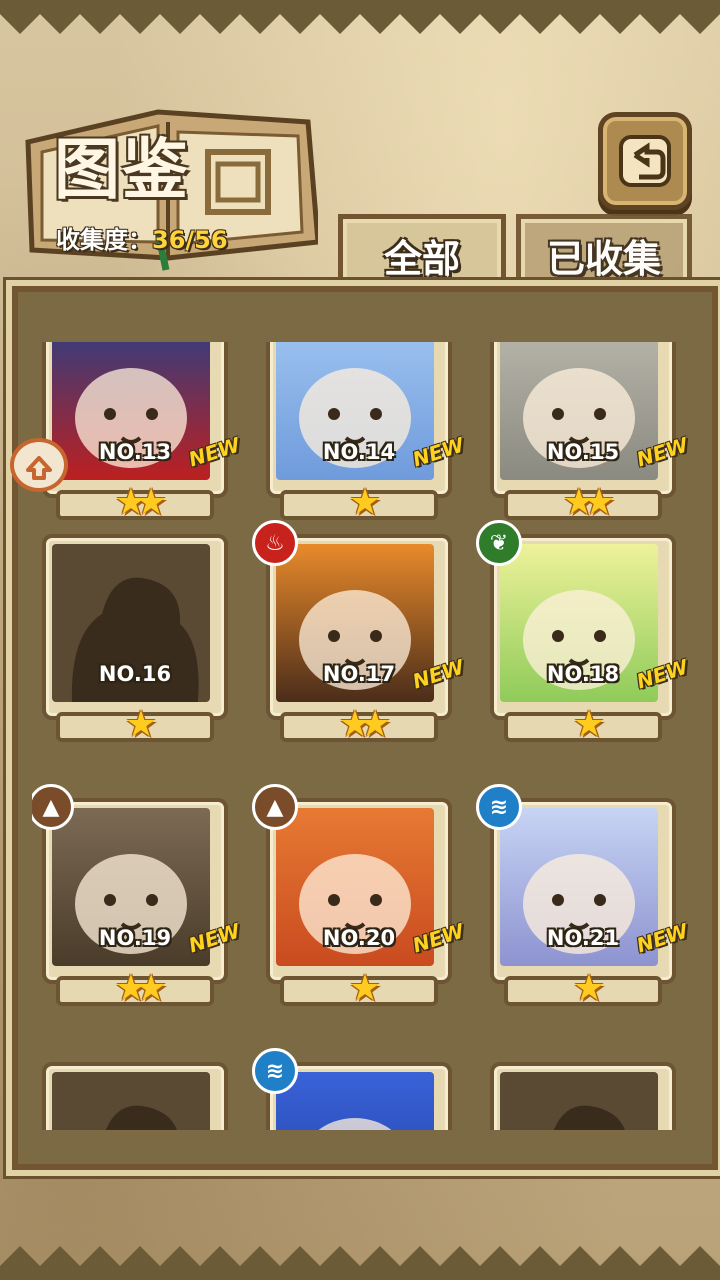 The height and width of the screenshot is (1280, 720). Describe the element at coordinates (582, 899) in the screenshot. I see `collection-card: NO.21 ★ NEW ≋` at that location.